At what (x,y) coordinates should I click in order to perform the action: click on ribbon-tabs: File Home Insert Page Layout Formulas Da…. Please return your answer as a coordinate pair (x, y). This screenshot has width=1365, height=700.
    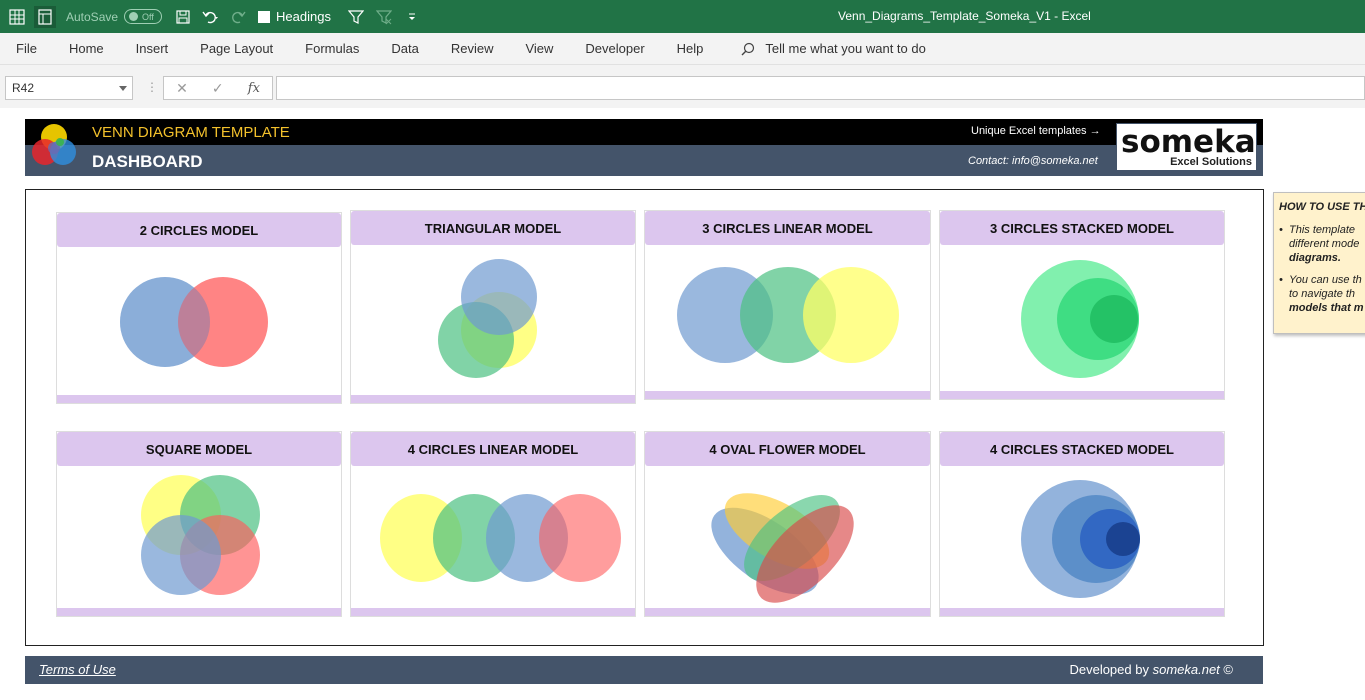
    Looking at the image, I should click on (682, 49).